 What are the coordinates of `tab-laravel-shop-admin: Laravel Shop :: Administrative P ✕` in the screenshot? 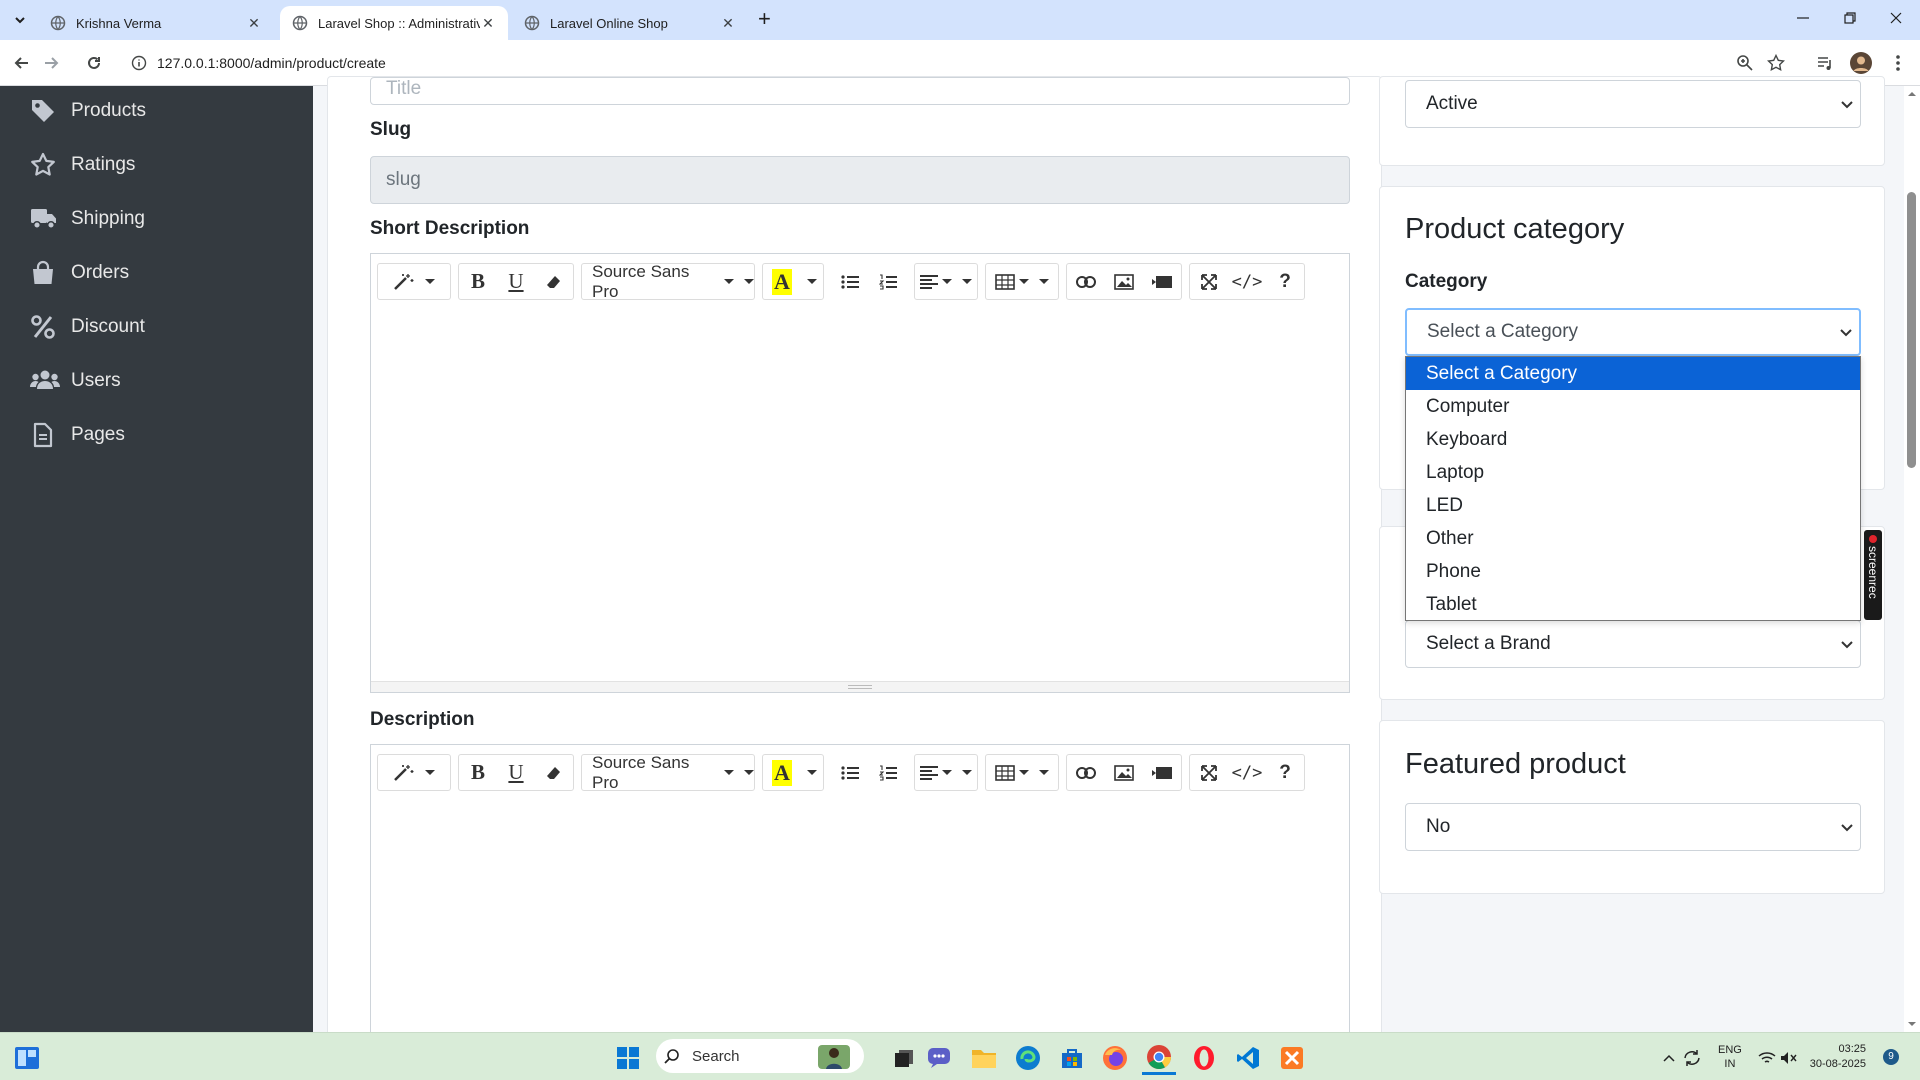 It's located at (394, 23).